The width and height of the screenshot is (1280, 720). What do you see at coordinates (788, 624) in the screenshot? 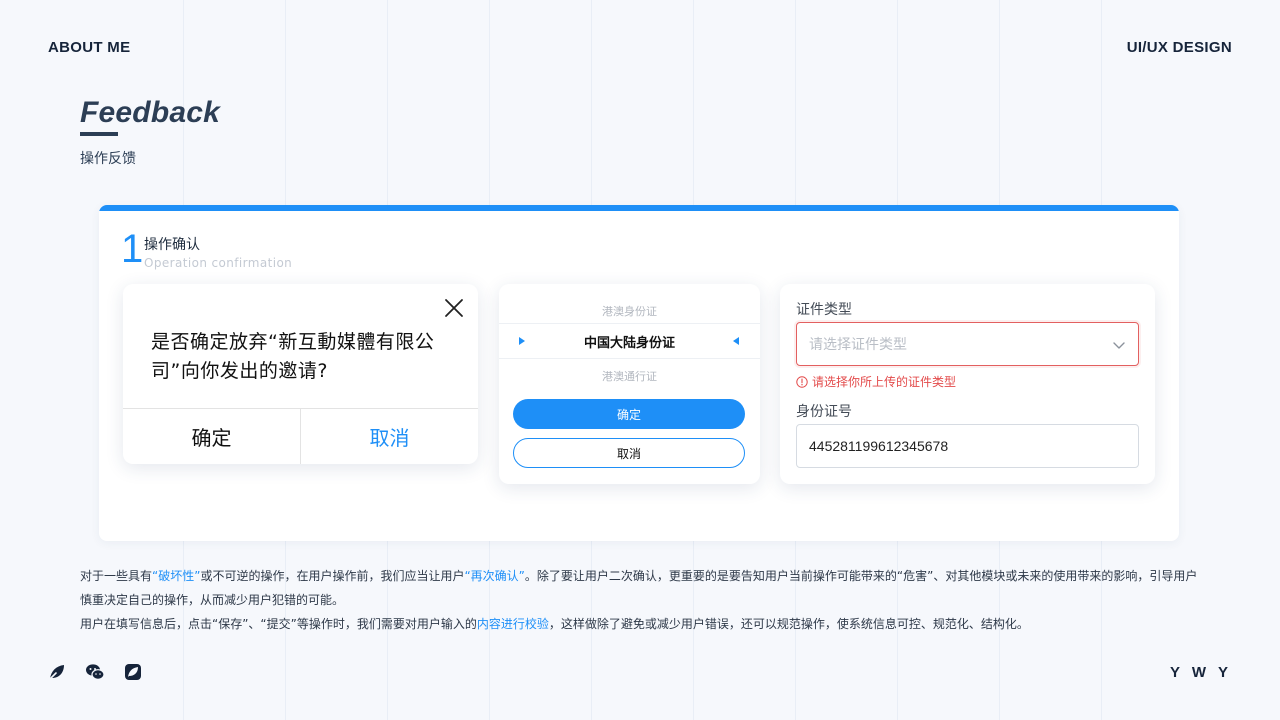
I see `desc-text: ，这样做除了避免或减少用户错误，还可以规范操作，使系统信息可控、规范化、结构化。` at bounding box center [788, 624].